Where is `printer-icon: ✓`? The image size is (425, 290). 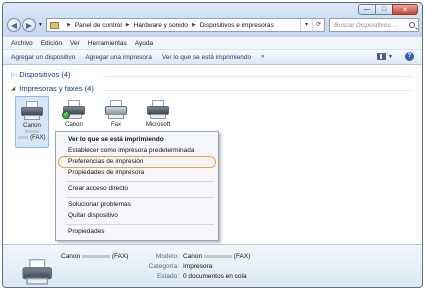 printer-icon: ✓ is located at coordinates (74, 110).